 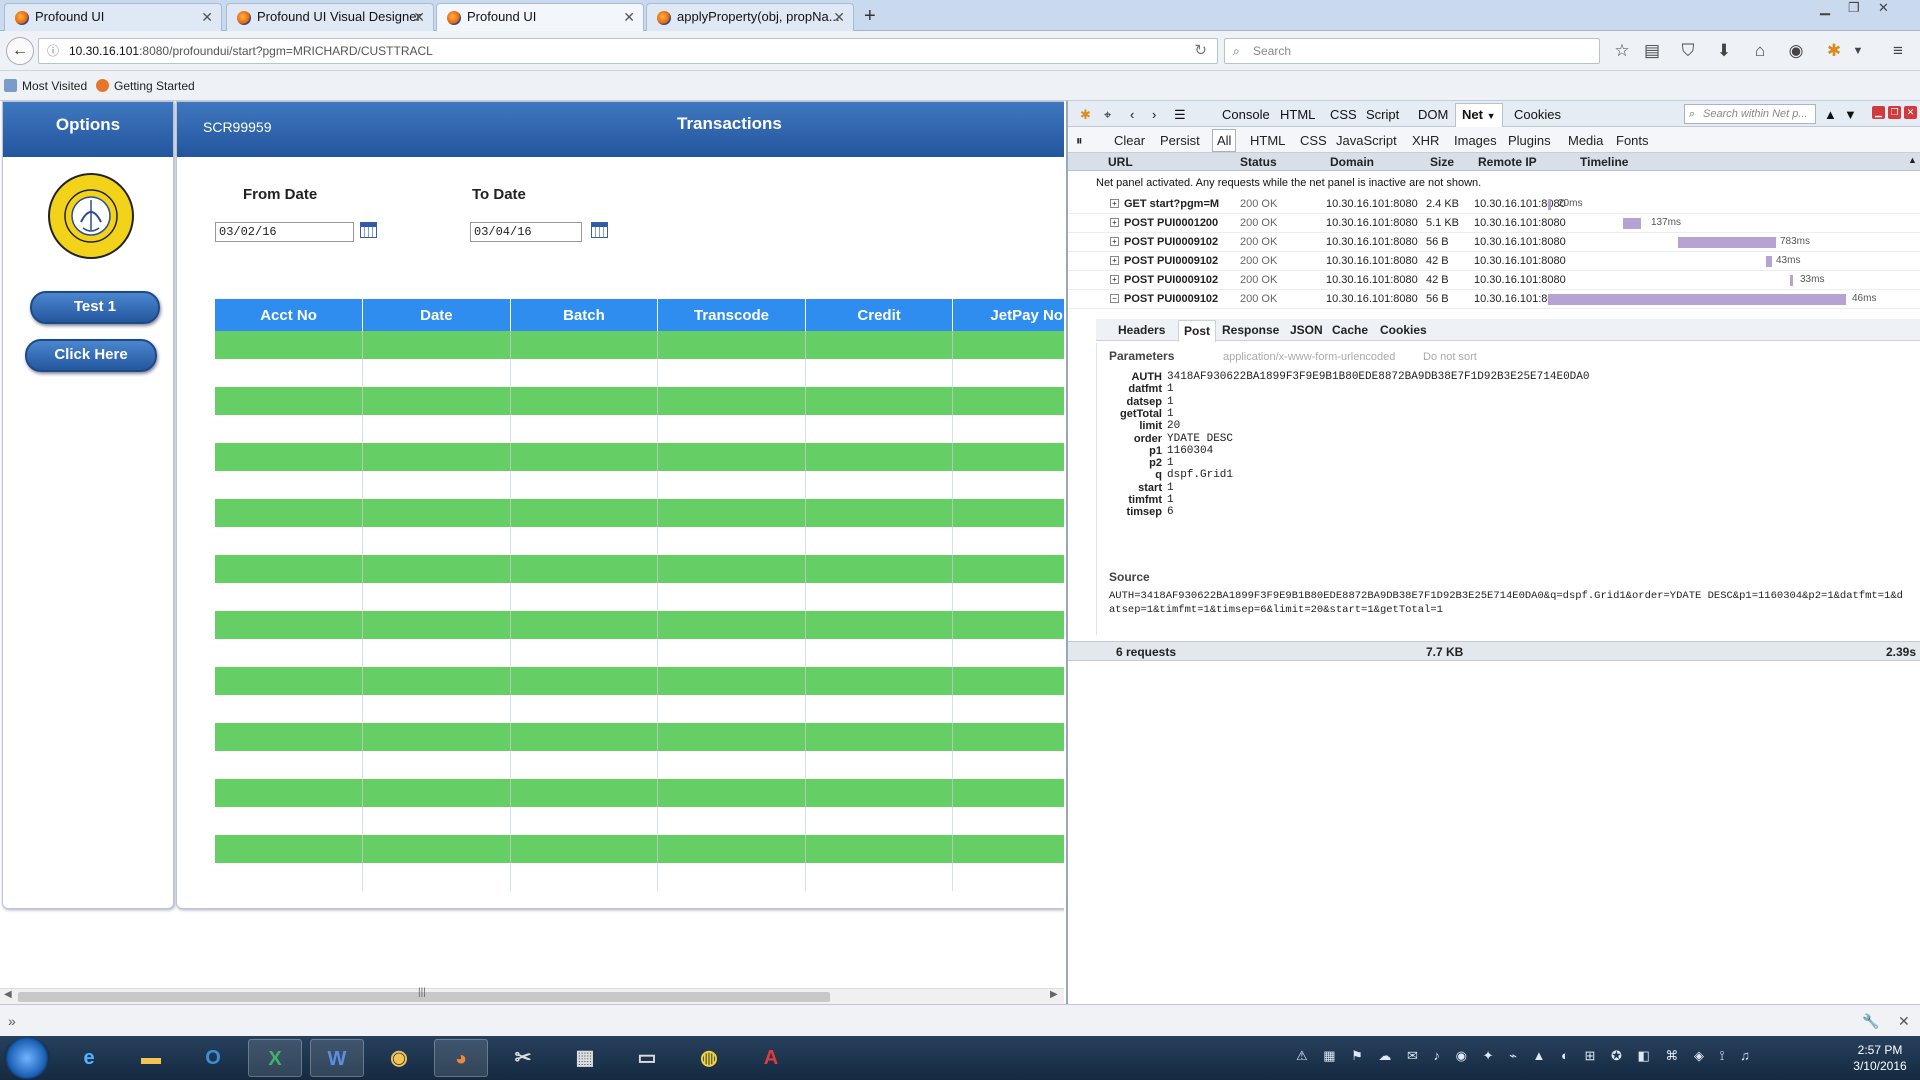 I want to click on net-col-url: URL, so click(x=1120, y=162).